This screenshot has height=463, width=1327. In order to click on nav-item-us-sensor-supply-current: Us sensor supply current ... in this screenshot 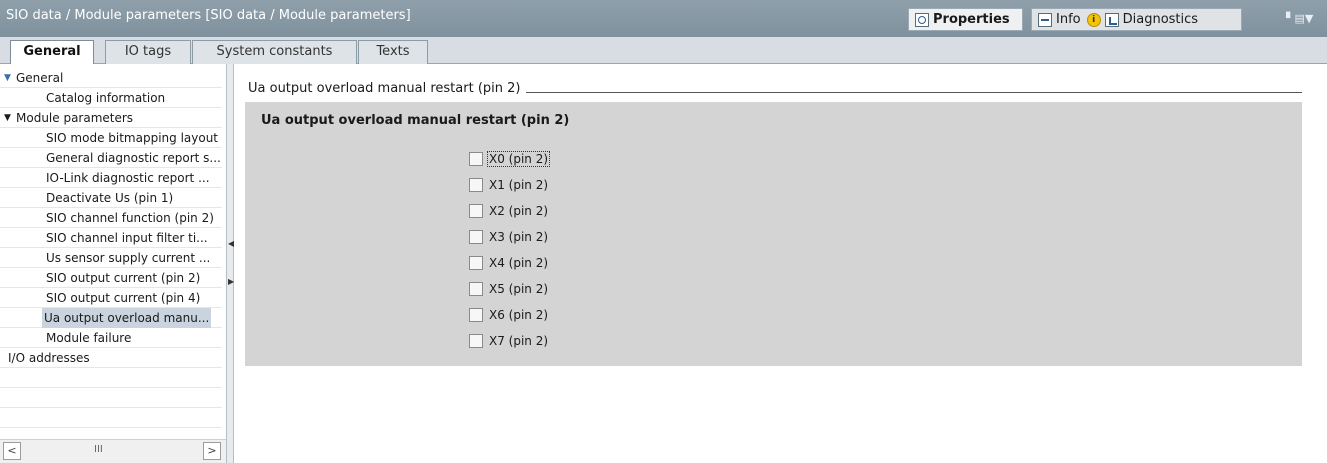, I will do `click(111, 258)`.